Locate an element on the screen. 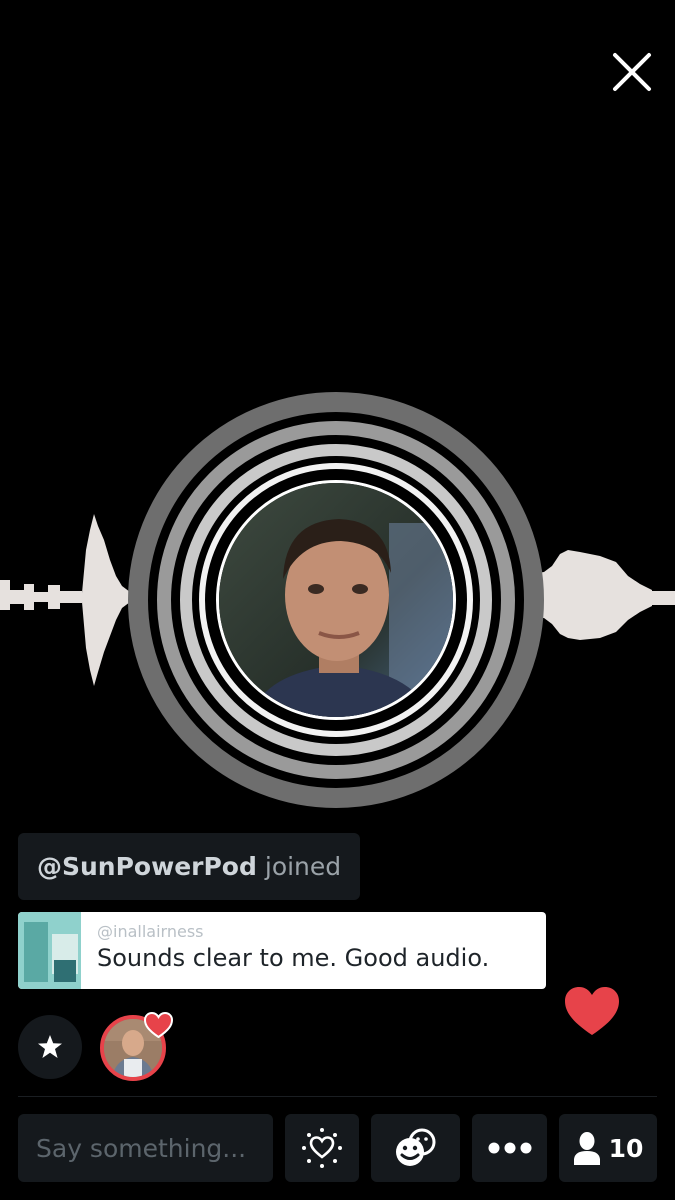  heart-sparkle-icon is located at coordinates (322, 1148).